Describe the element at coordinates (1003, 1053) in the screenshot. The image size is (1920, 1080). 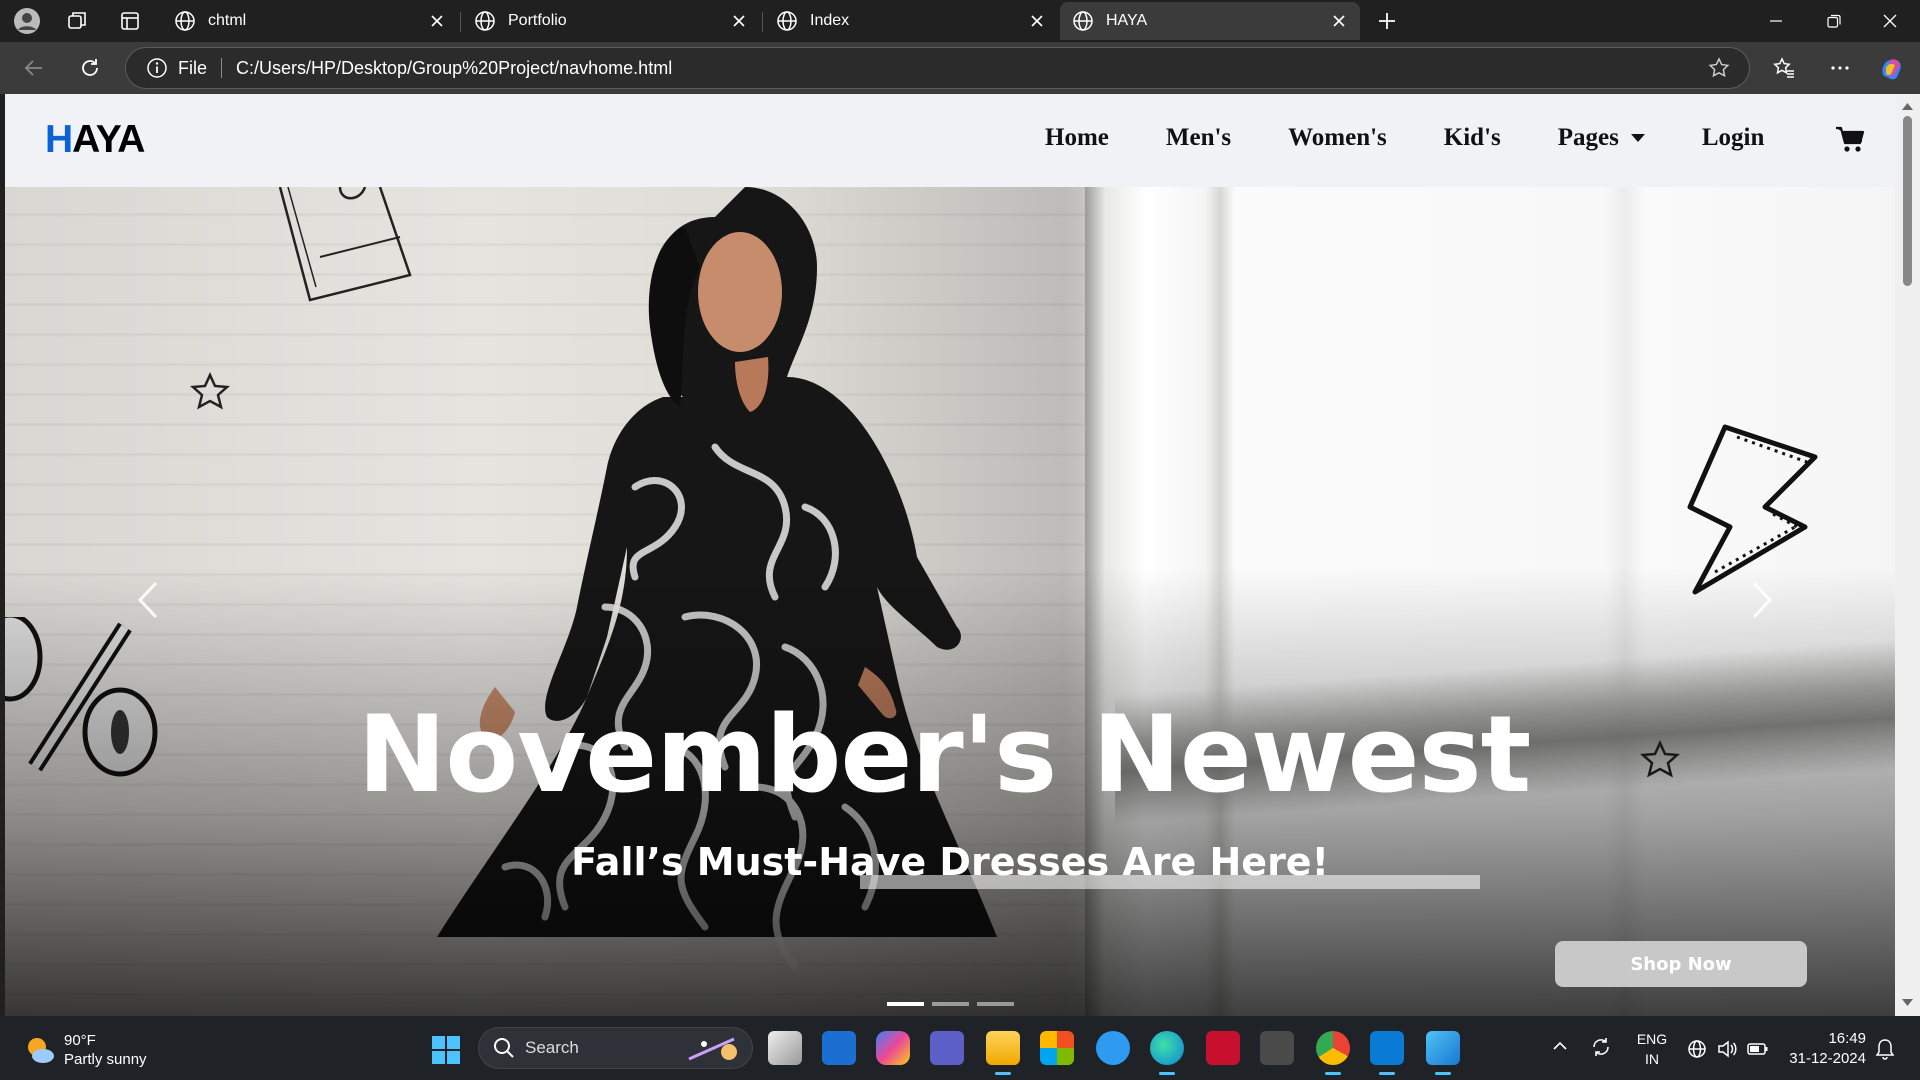
I see `file-explorer-icon` at that location.